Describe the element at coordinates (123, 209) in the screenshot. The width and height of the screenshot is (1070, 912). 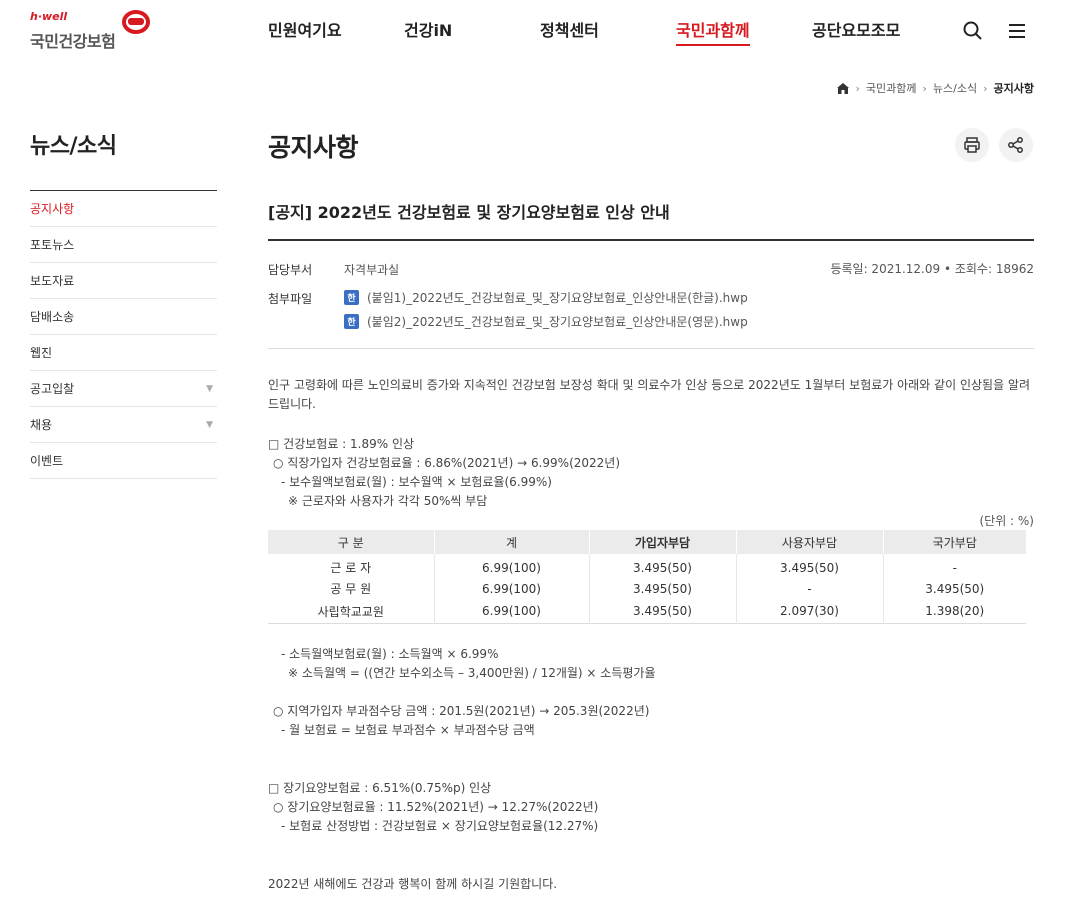
I see `sidebar-item-notice: 공지사항` at that location.